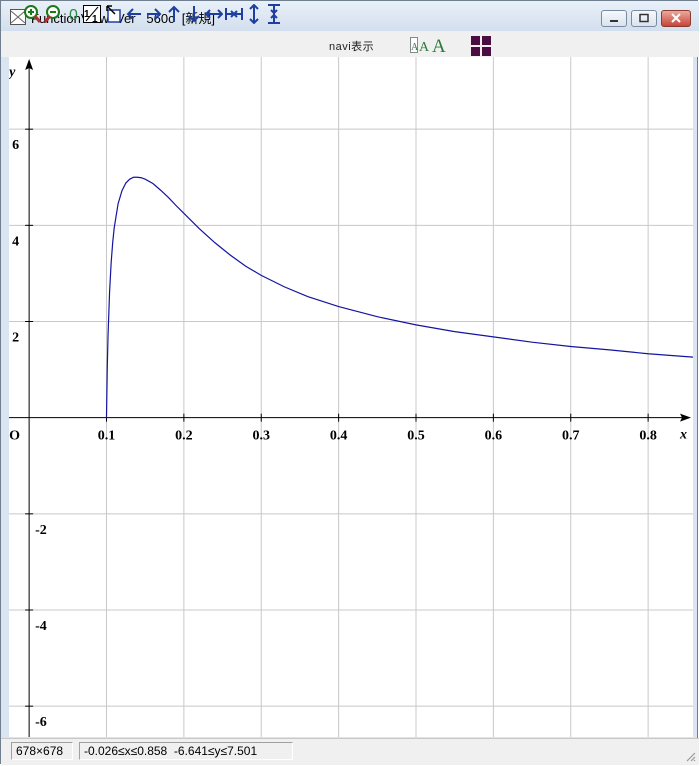 The image size is (700, 766). What do you see at coordinates (683, 435) in the screenshot?
I see `x-axis-label: x` at bounding box center [683, 435].